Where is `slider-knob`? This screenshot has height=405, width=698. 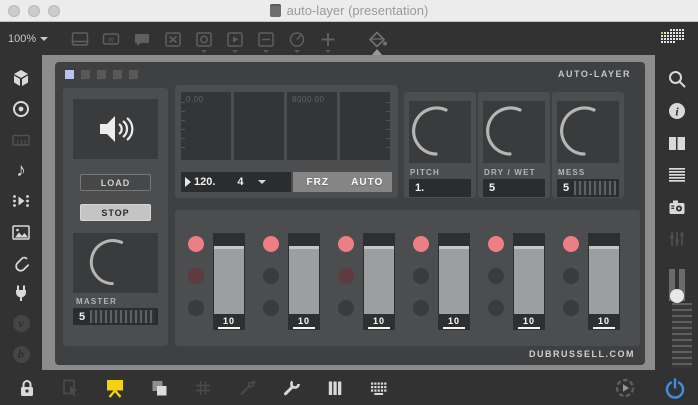 slider-knob is located at coordinates (676, 296).